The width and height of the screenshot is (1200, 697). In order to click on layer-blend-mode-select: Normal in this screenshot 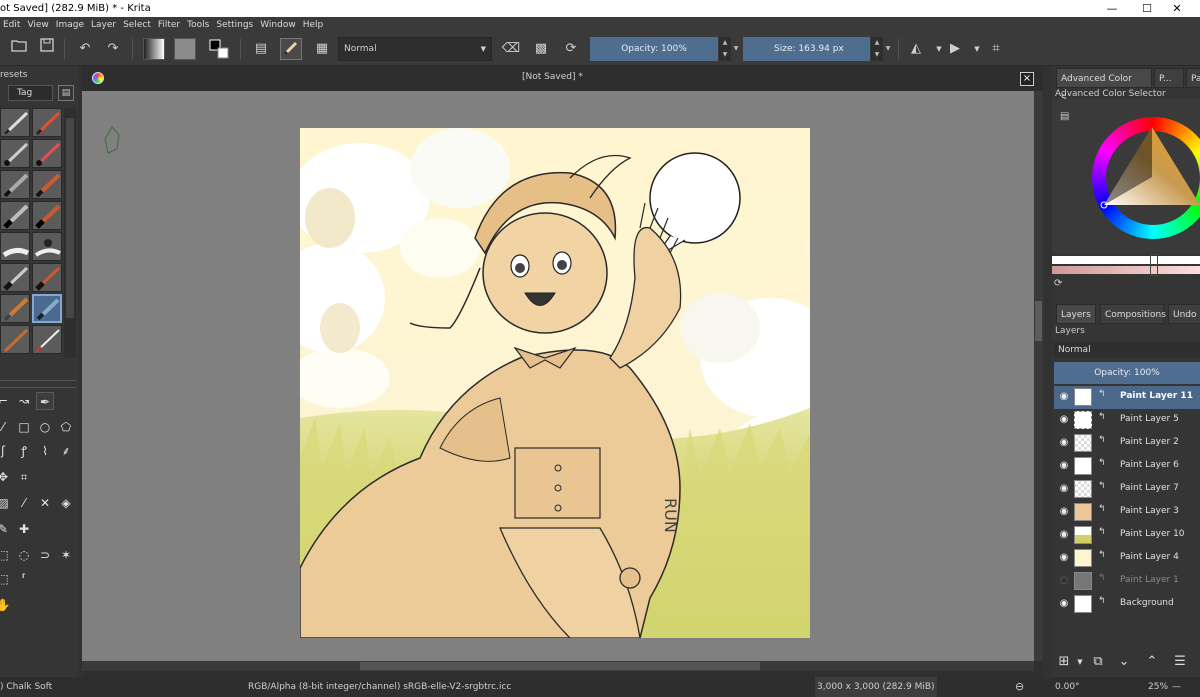, I will do `click(1127, 350)`.